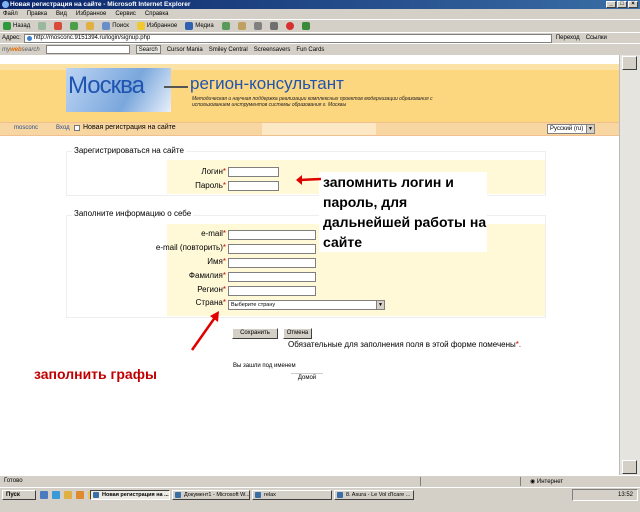  I want to click on scroll-down-button, so click(629, 467).